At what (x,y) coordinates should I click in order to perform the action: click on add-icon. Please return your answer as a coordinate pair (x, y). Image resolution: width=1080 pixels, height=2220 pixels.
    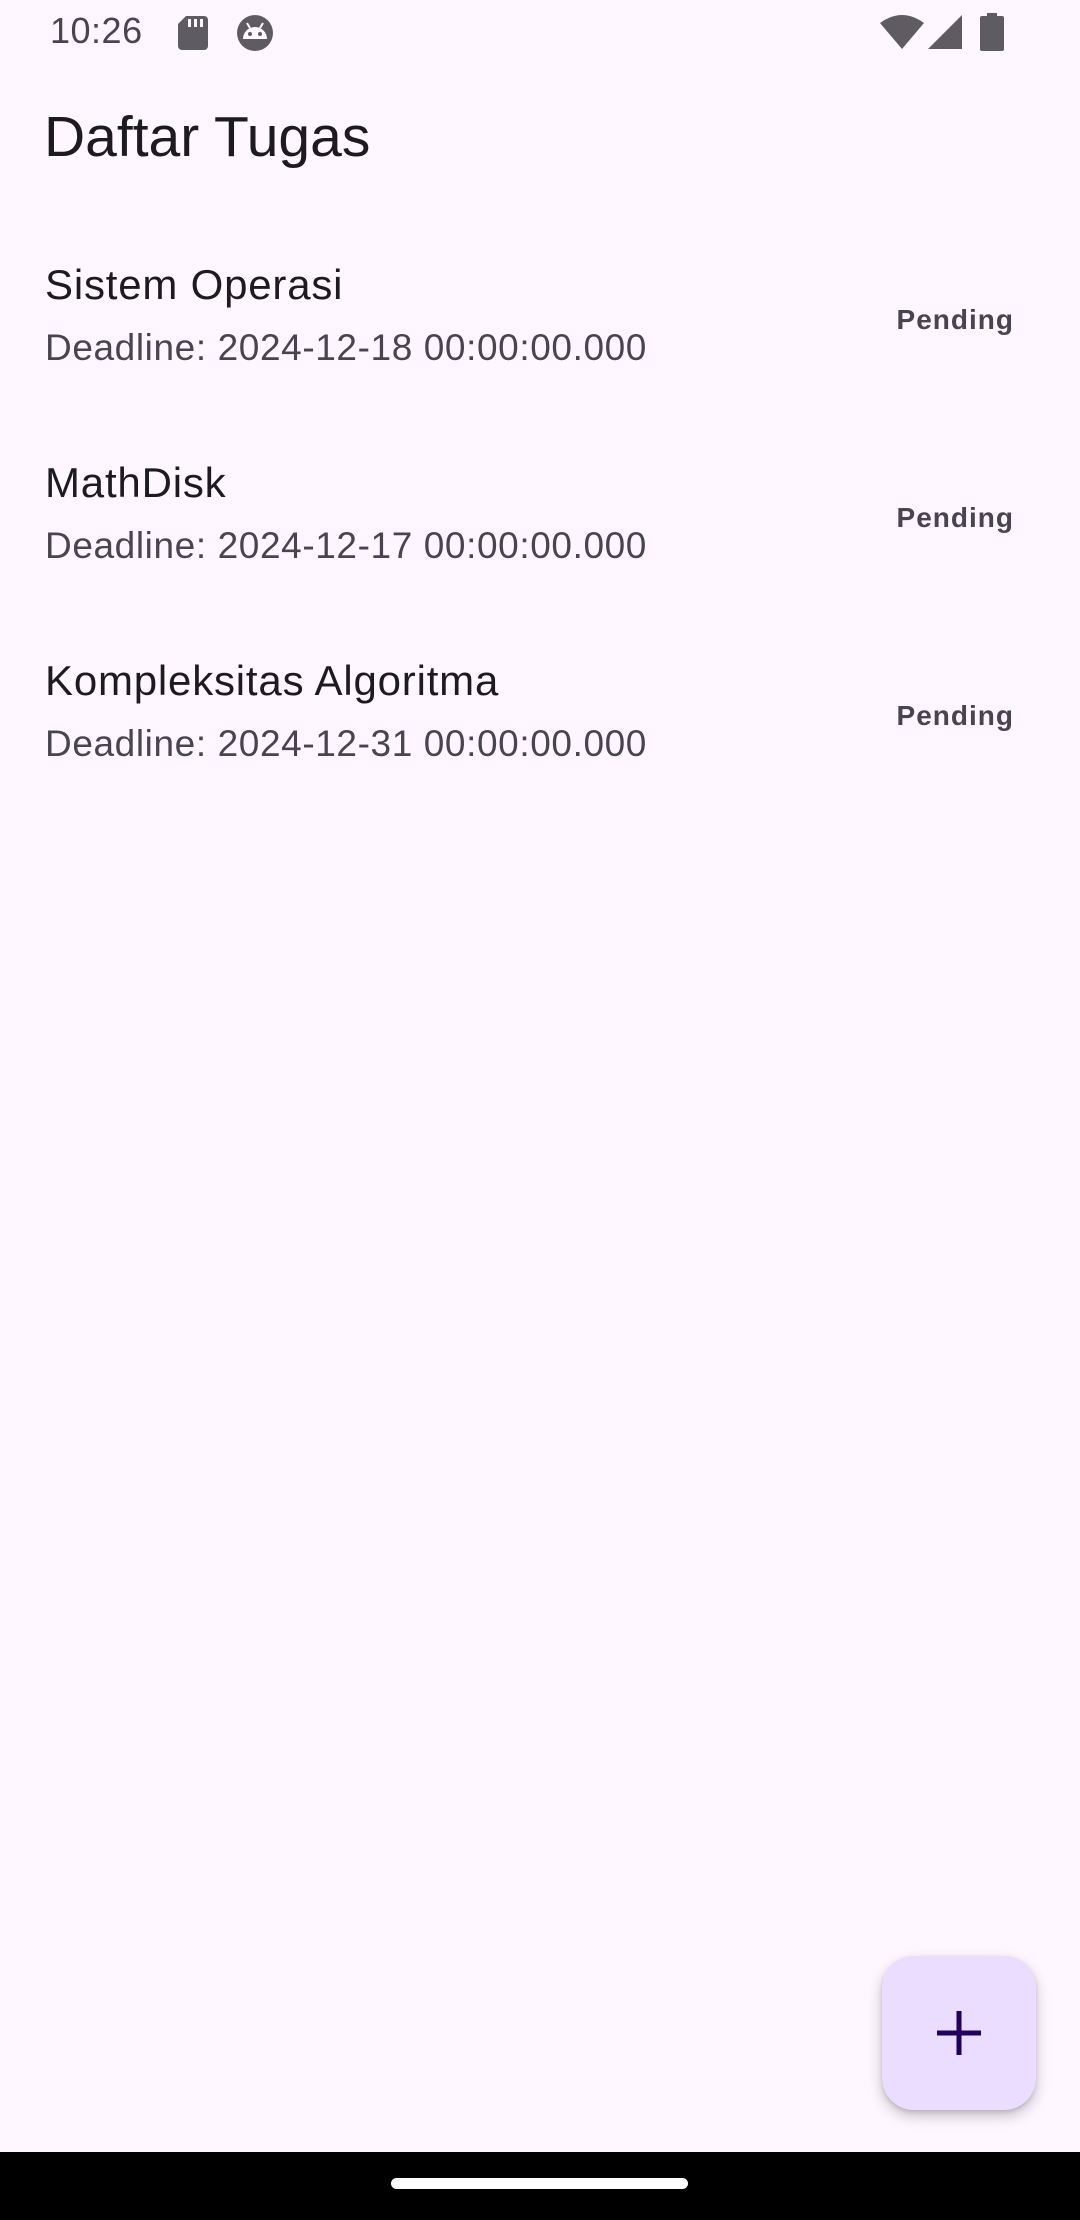
    Looking at the image, I should click on (959, 2033).